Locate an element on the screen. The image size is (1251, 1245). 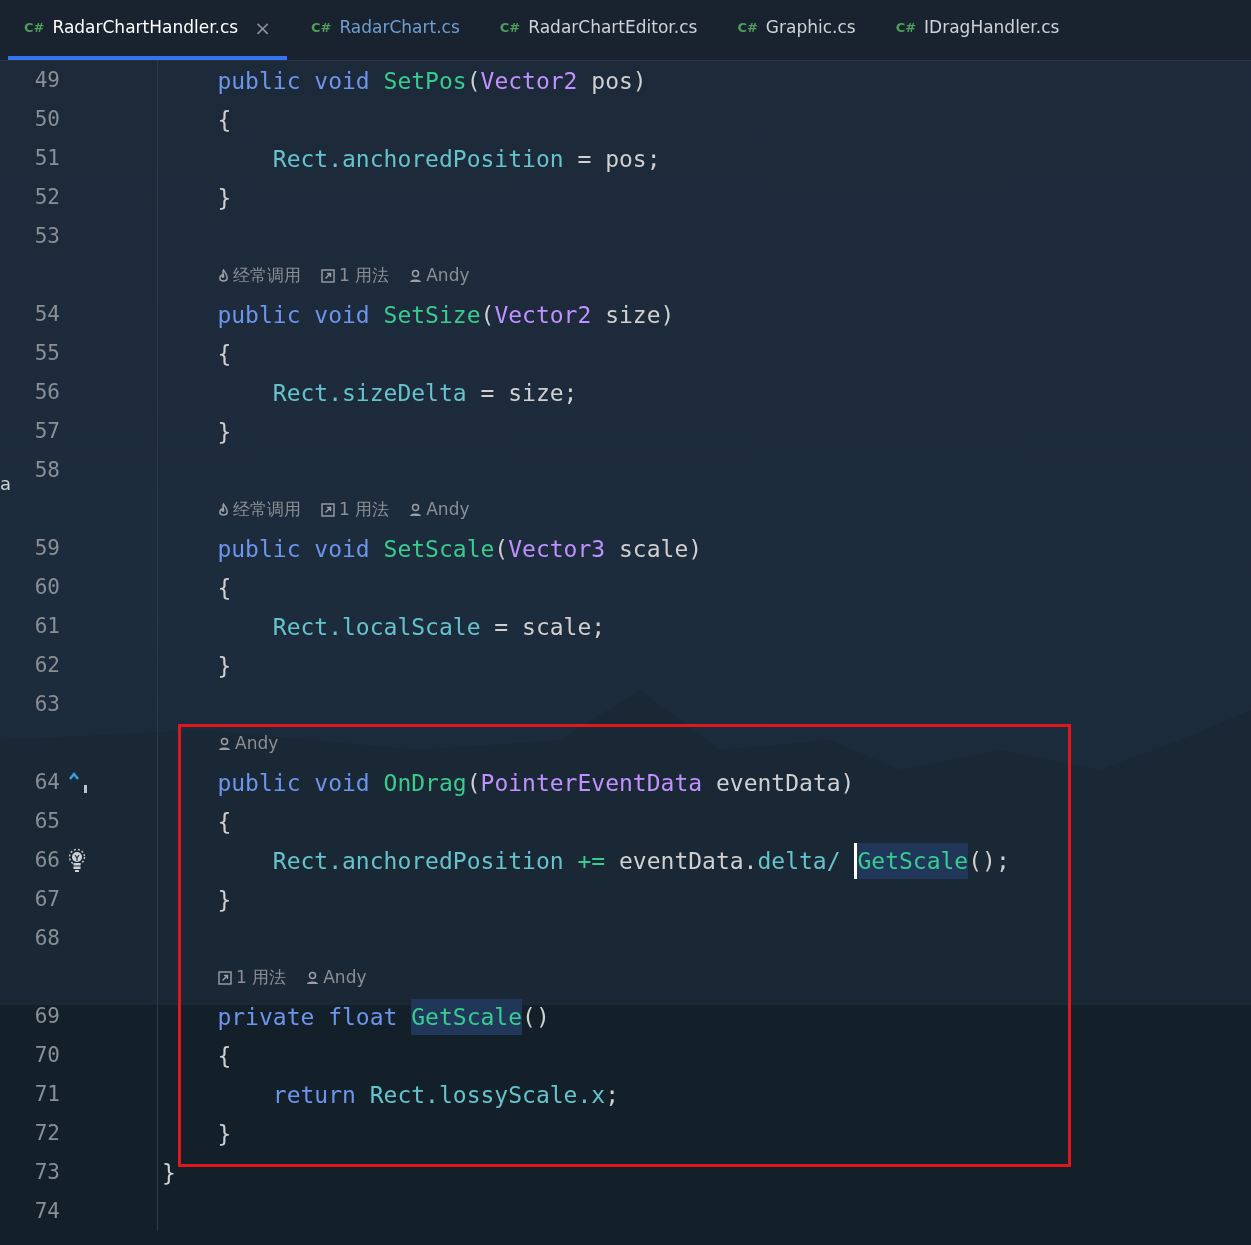
line-number: 66 is located at coordinates (46, 860).